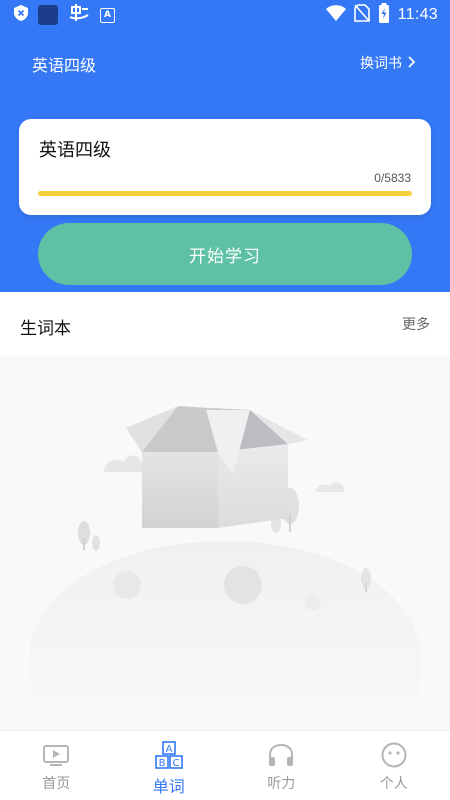 This screenshot has height=800, width=450. Describe the element at coordinates (225, 324) in the screenshot. I see `vocab-book-header: 生词本 更多` at that location.